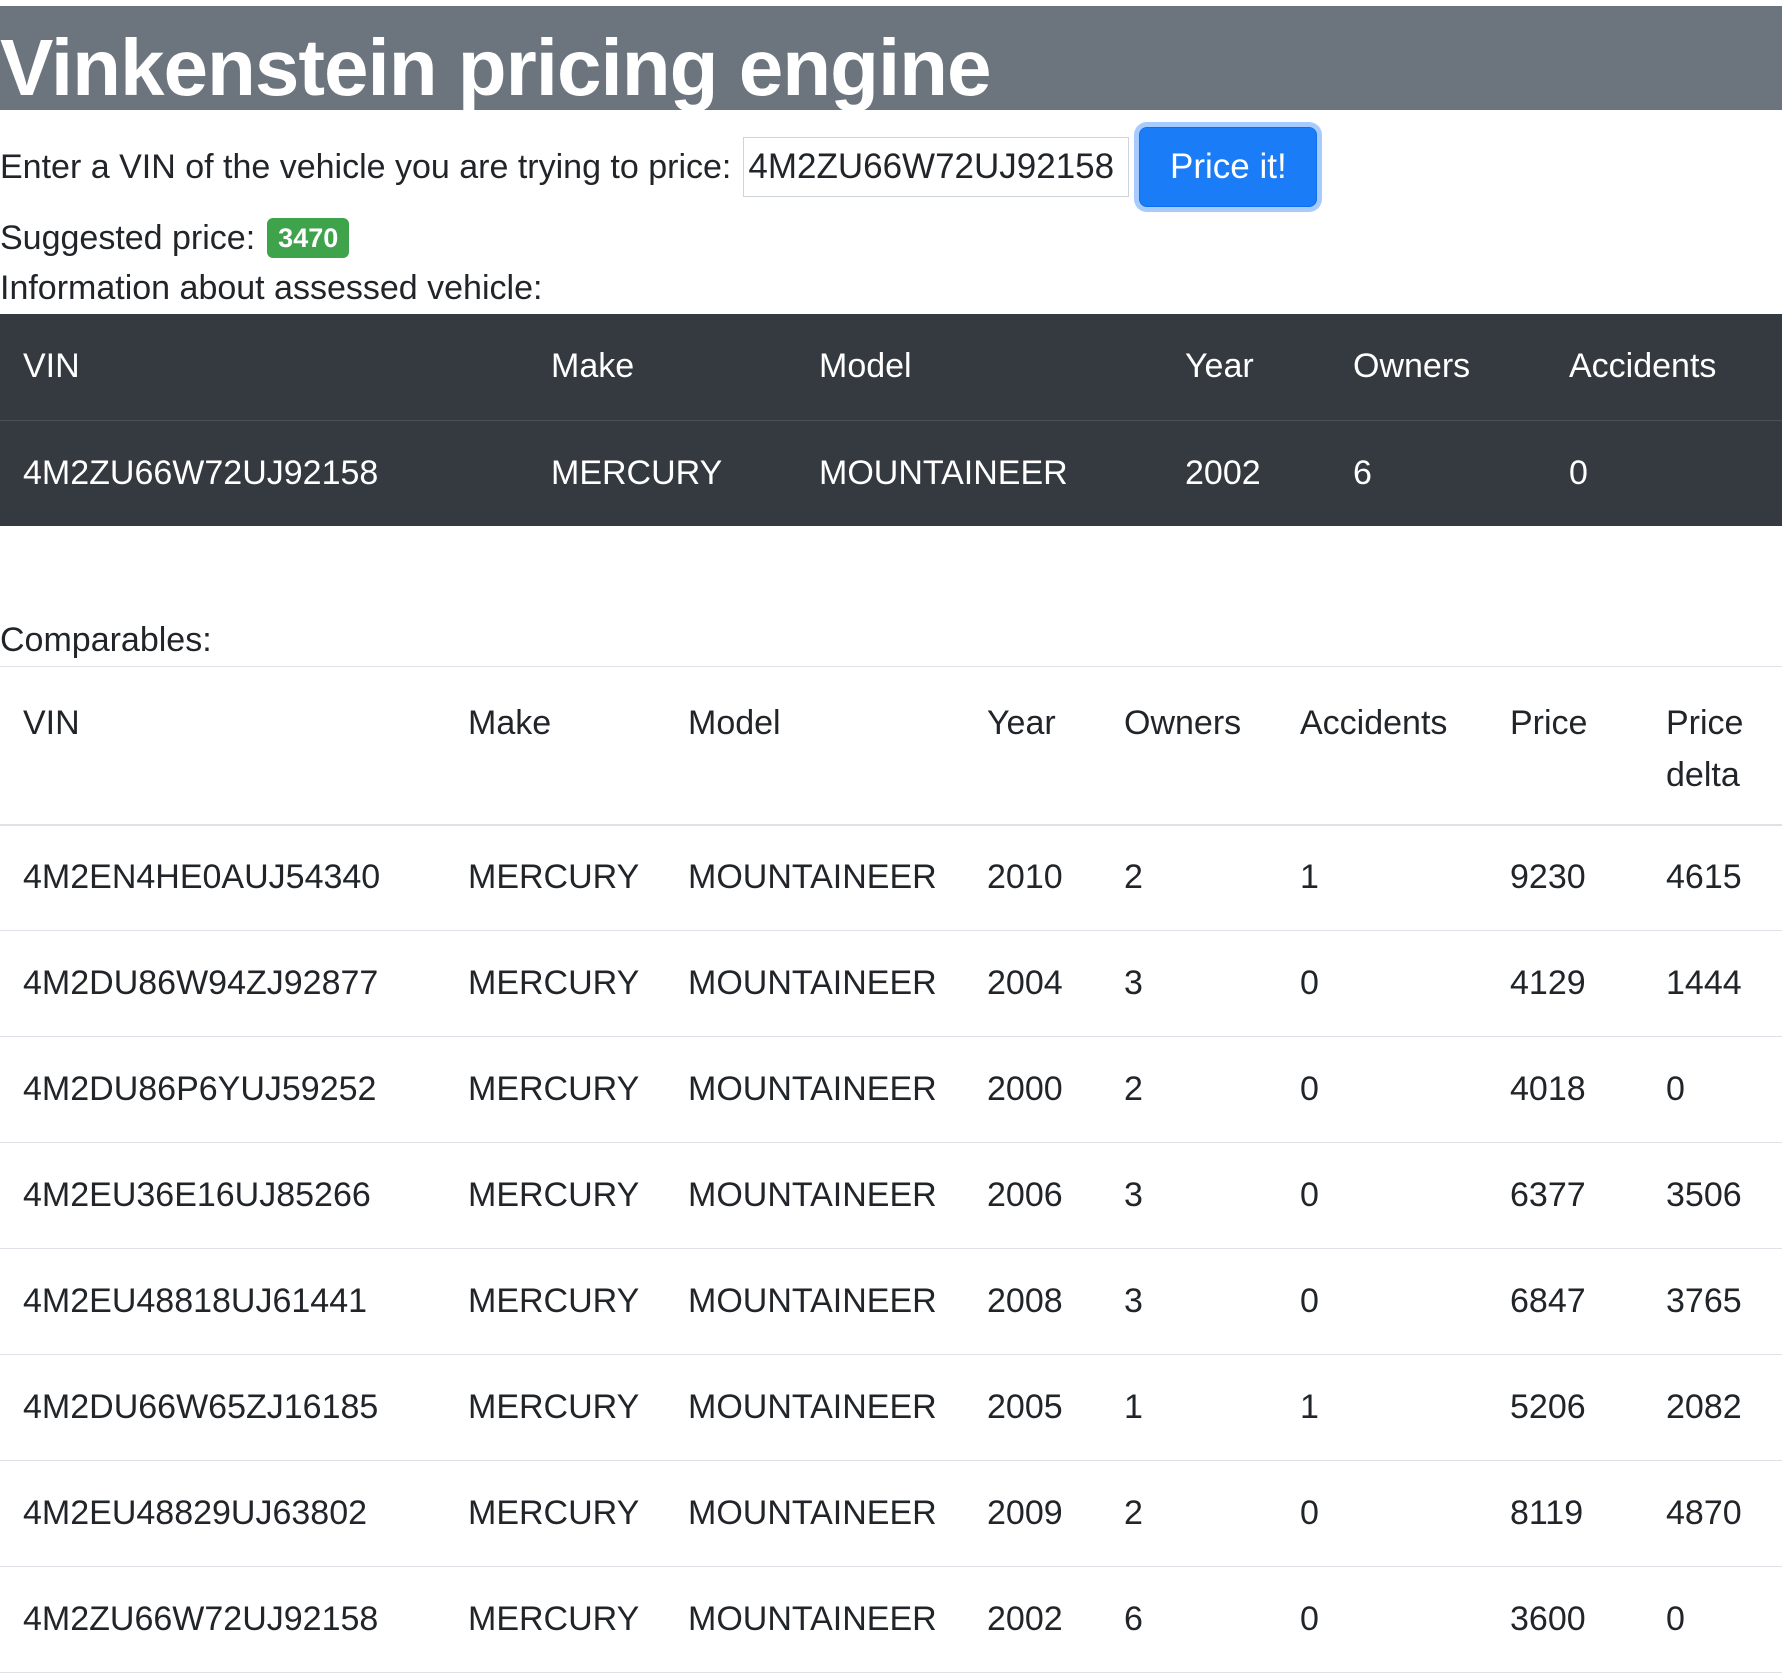 The height and width of the screenshot is (1673, 1782). What do you see at coordinates (496, 67) in the screenshot?
I see `page-title: Vinkenstein pricing engine` at bounding box center [496, 67].